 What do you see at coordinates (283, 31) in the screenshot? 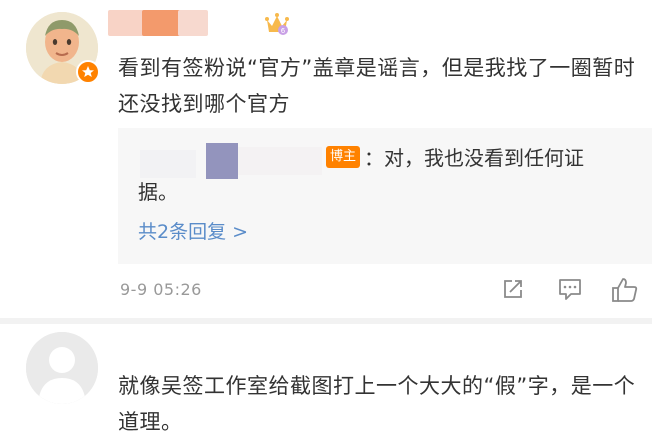
I see `svg-text: 6` at bounding box center [283, 31].